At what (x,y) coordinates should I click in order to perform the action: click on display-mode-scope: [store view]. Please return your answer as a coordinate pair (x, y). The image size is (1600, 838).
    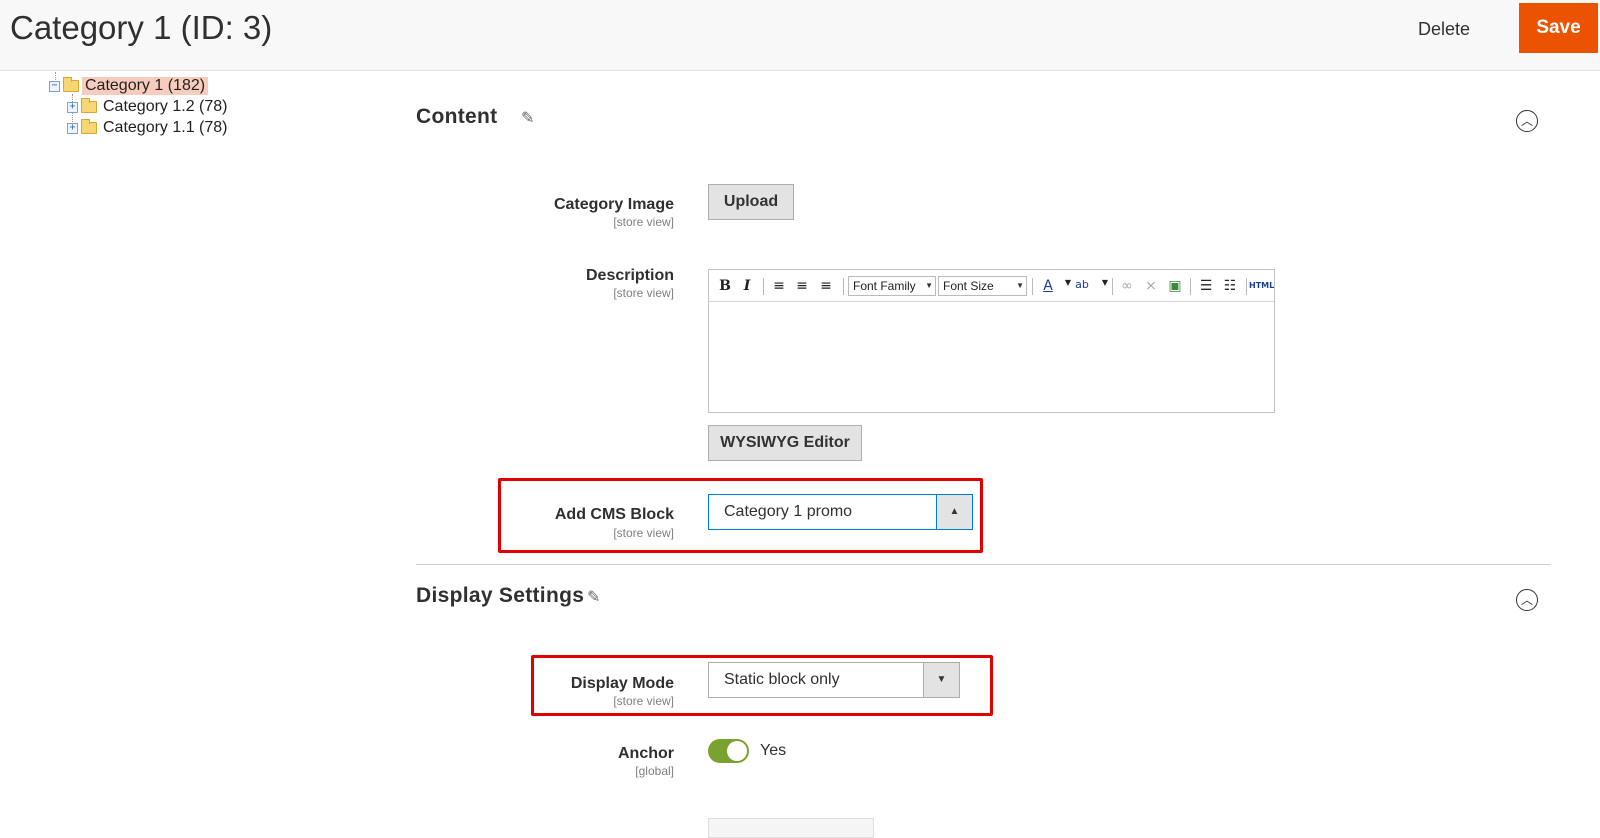
    Looking at the image, I should click on (643, 701).